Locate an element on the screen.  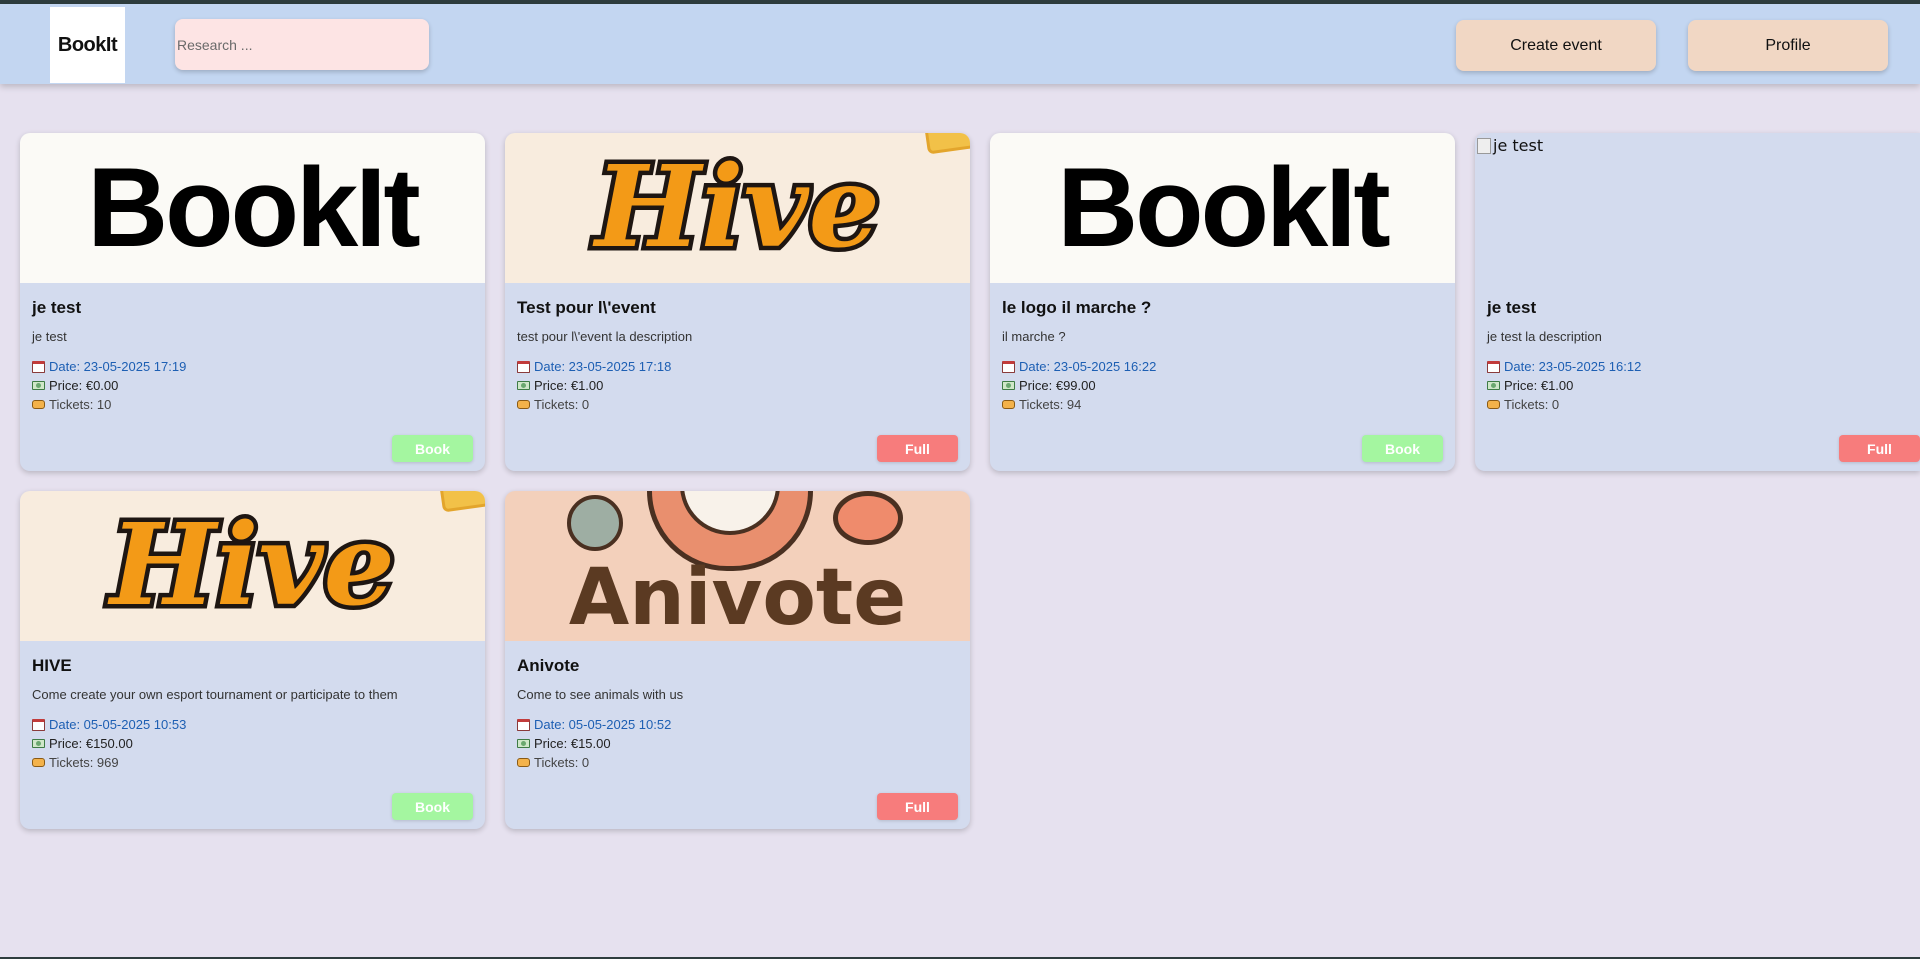
event-price: Price: €150.00 is located at coordinates (82, 743).